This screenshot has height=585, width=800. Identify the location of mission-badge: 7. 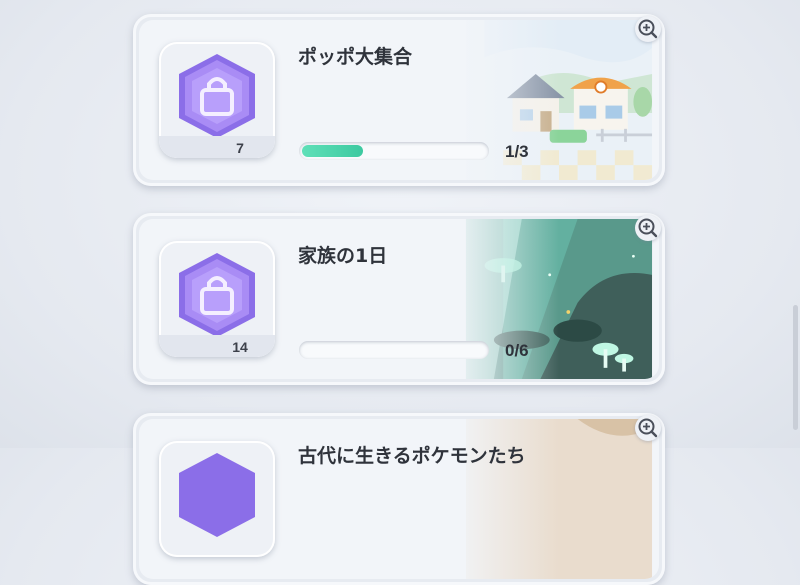
(217, 100).